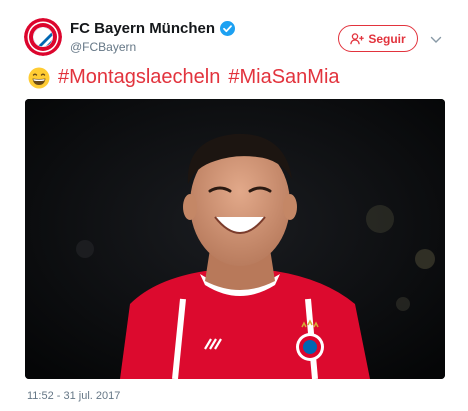 The width and height of the screenshot is (468, 411). Describe the element at coordinates (387, 38) in the screenshot. I see `follow-button-label: Seguir` at that location.